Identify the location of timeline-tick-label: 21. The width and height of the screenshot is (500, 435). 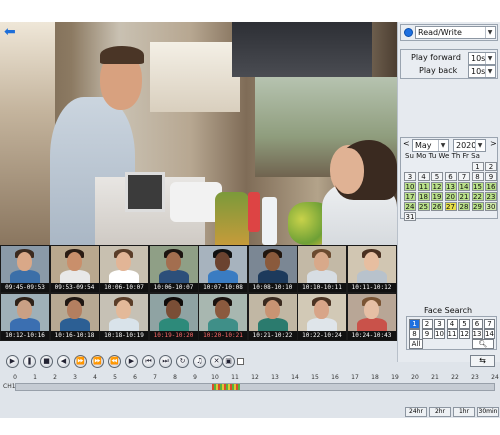
(435, 377).